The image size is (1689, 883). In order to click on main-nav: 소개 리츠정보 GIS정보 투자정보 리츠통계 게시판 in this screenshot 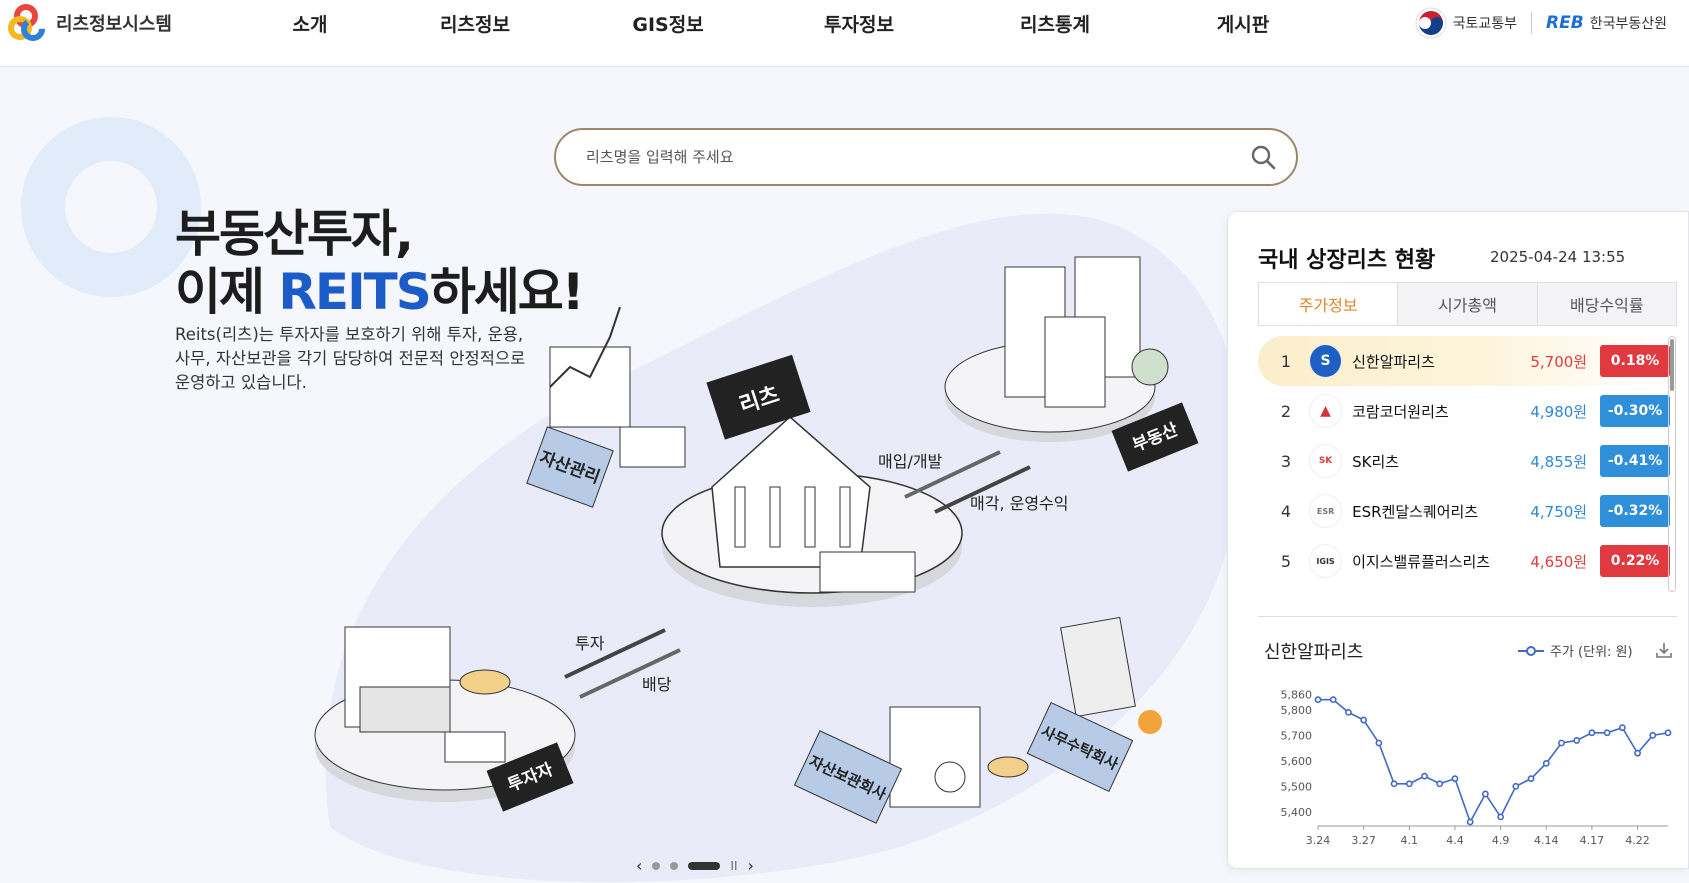, I will do `click(794, 23)`.